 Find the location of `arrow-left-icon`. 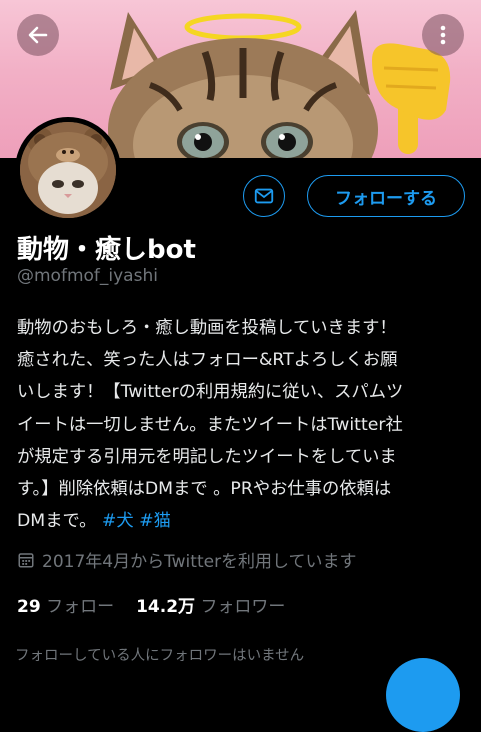

arrow-left-icon is located at coordinates (38, 35).